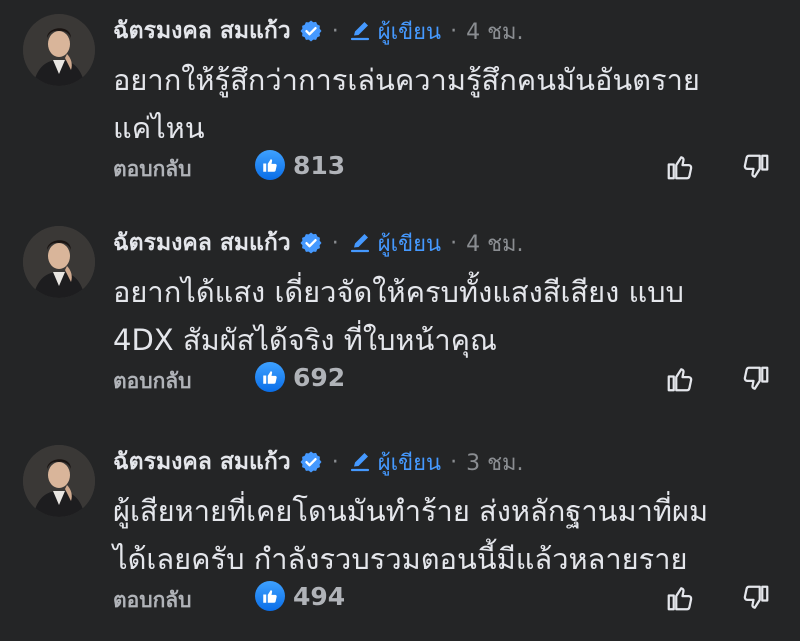 The height and width of the screenshot is (641, 800). I want to click on like-count: 692, so click(319, 377).